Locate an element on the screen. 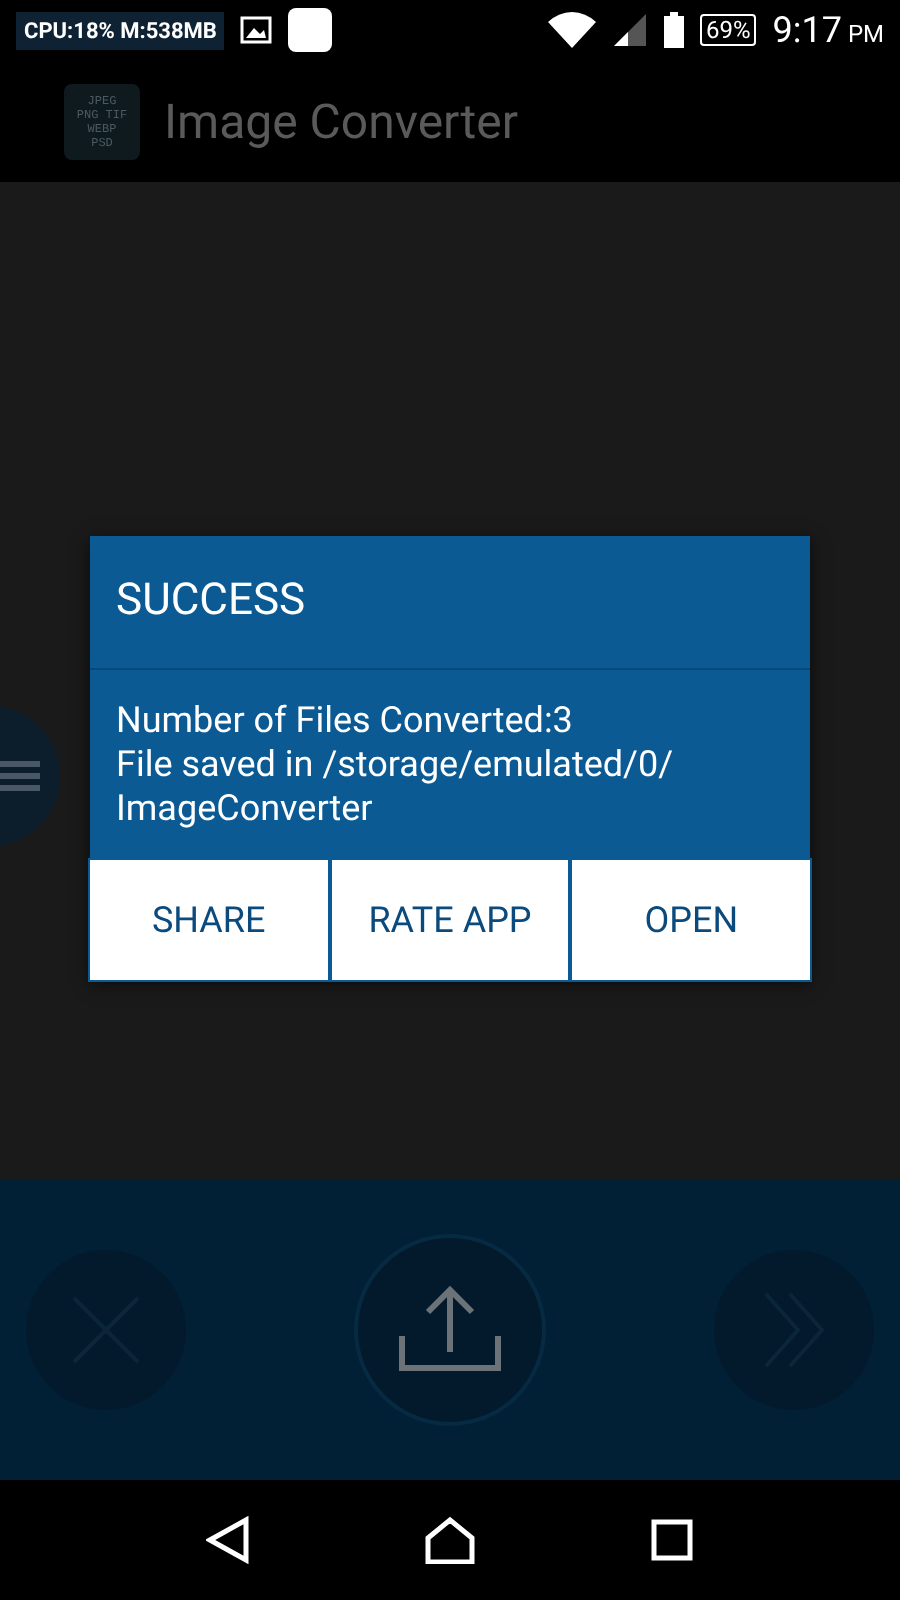 The image size is (900, 1600). clock-time: 9:17 is located at coordinates (807, 30).